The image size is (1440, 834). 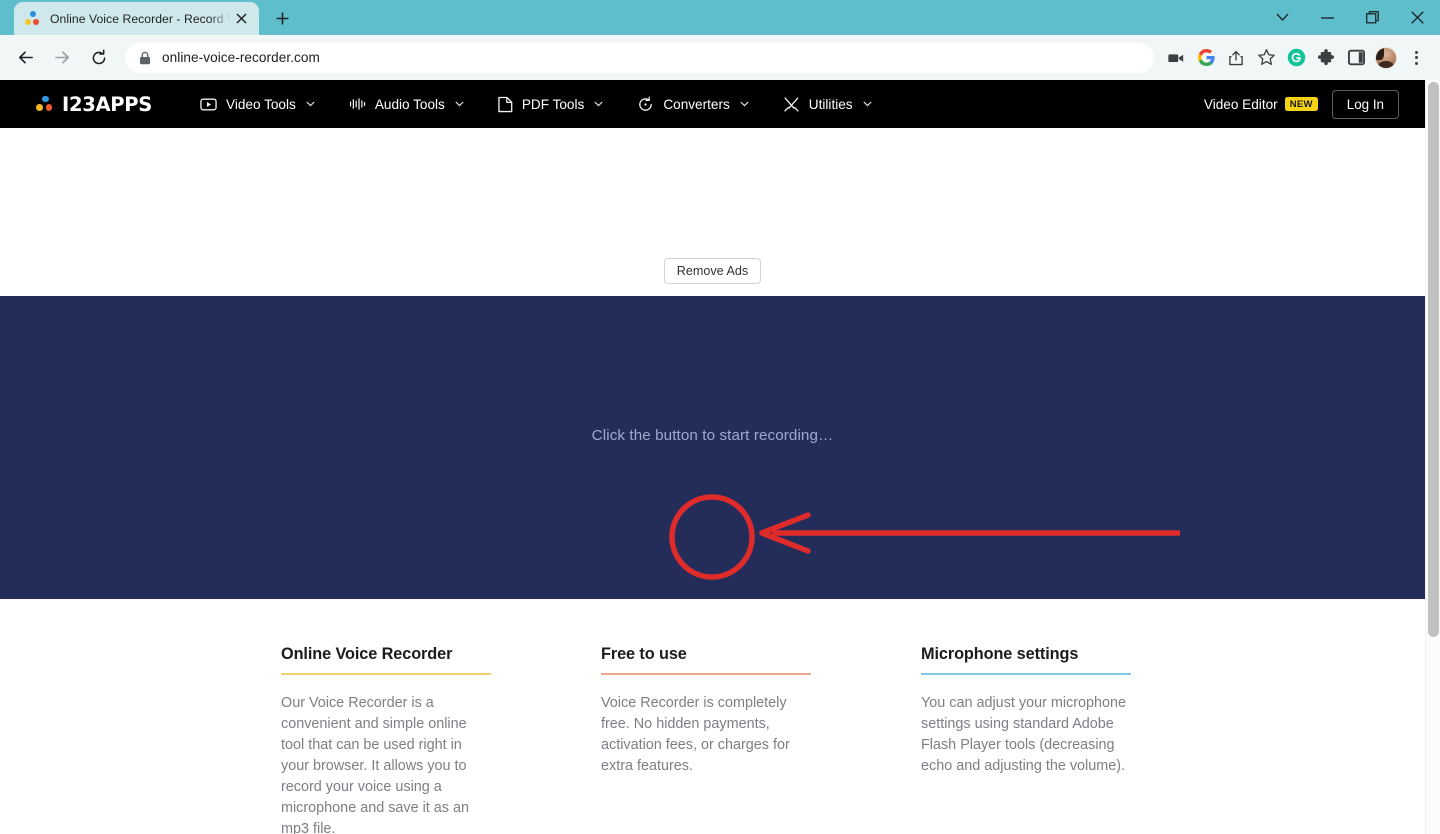 What do you see at coordinates (409, 104) in the screenshot?
I see `nav-label: Audio Tools` at bounding box center [409, 104].